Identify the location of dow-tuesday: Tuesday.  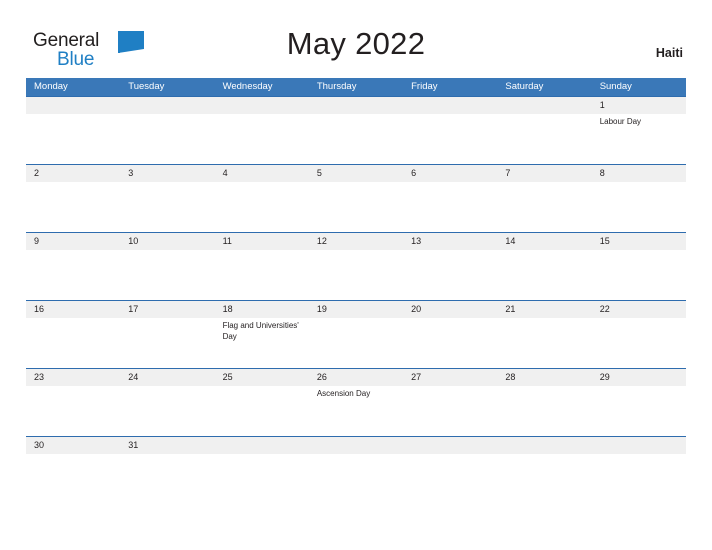
(146, 86).